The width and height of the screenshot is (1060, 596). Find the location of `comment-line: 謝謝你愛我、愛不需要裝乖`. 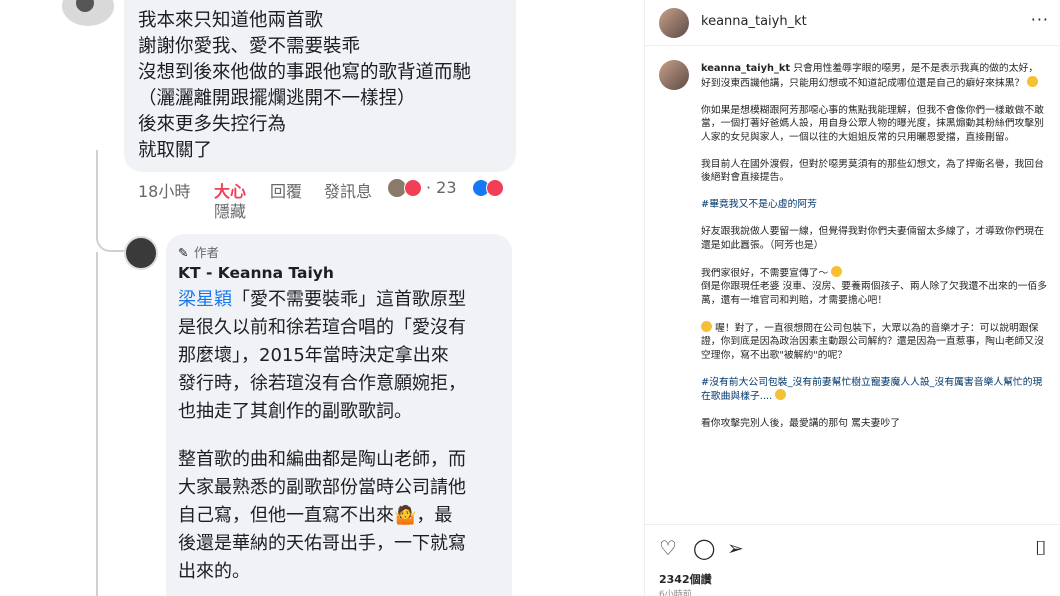

comment-line: 謝謝你愛我、愛不需要裝乖 is located at coordinates (249, 46).